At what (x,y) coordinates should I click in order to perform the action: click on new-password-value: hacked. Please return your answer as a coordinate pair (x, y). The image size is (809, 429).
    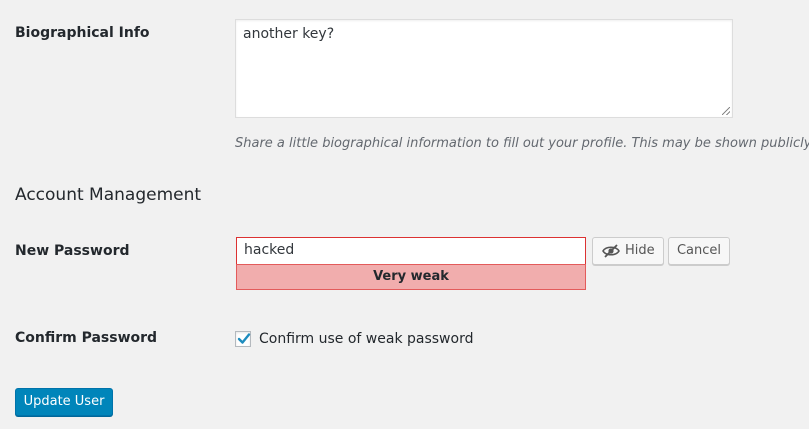
    Looking at the image, I should click on (269, 250).